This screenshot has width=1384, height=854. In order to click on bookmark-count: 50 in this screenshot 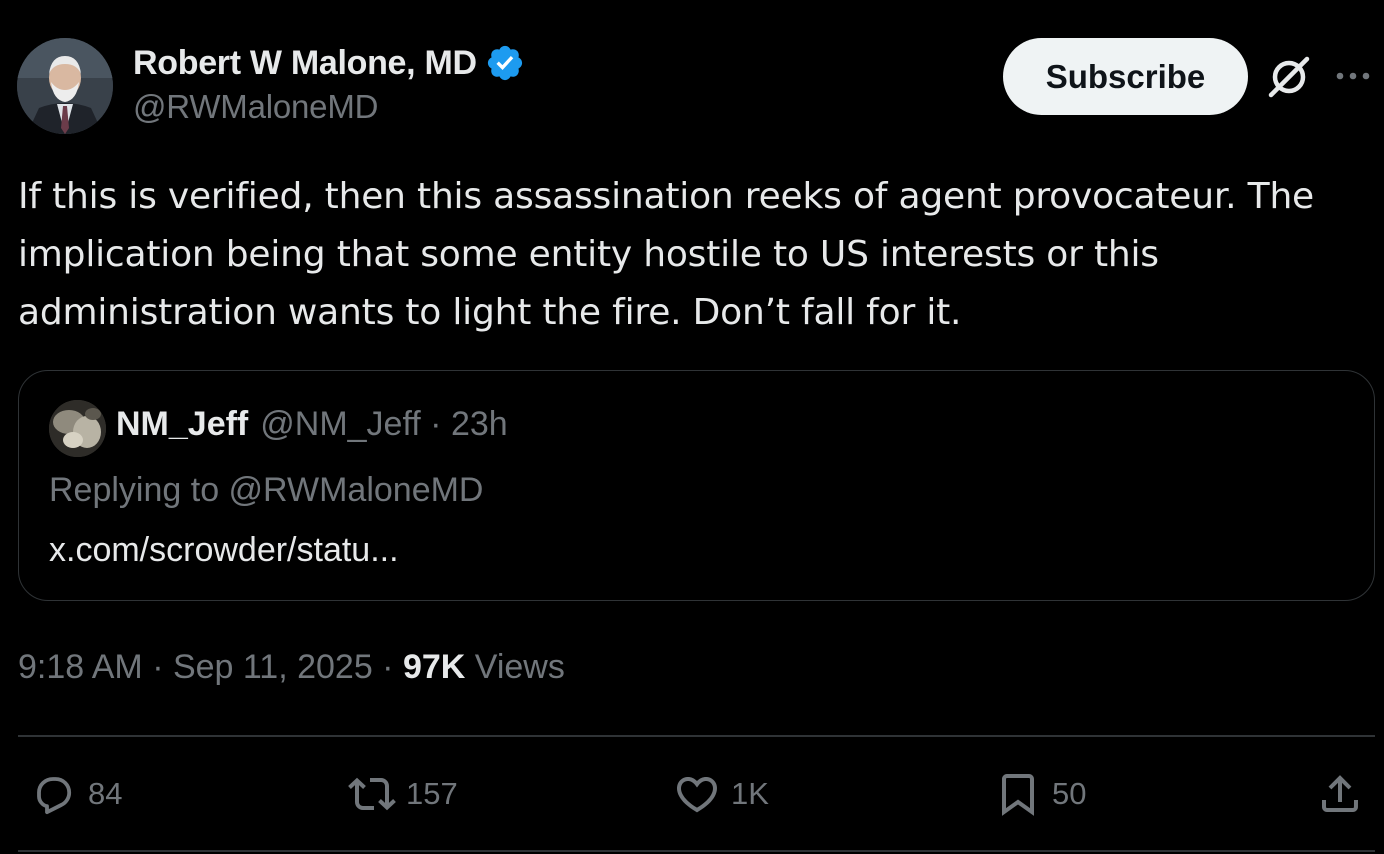, I will do `click(1069, 793)`.